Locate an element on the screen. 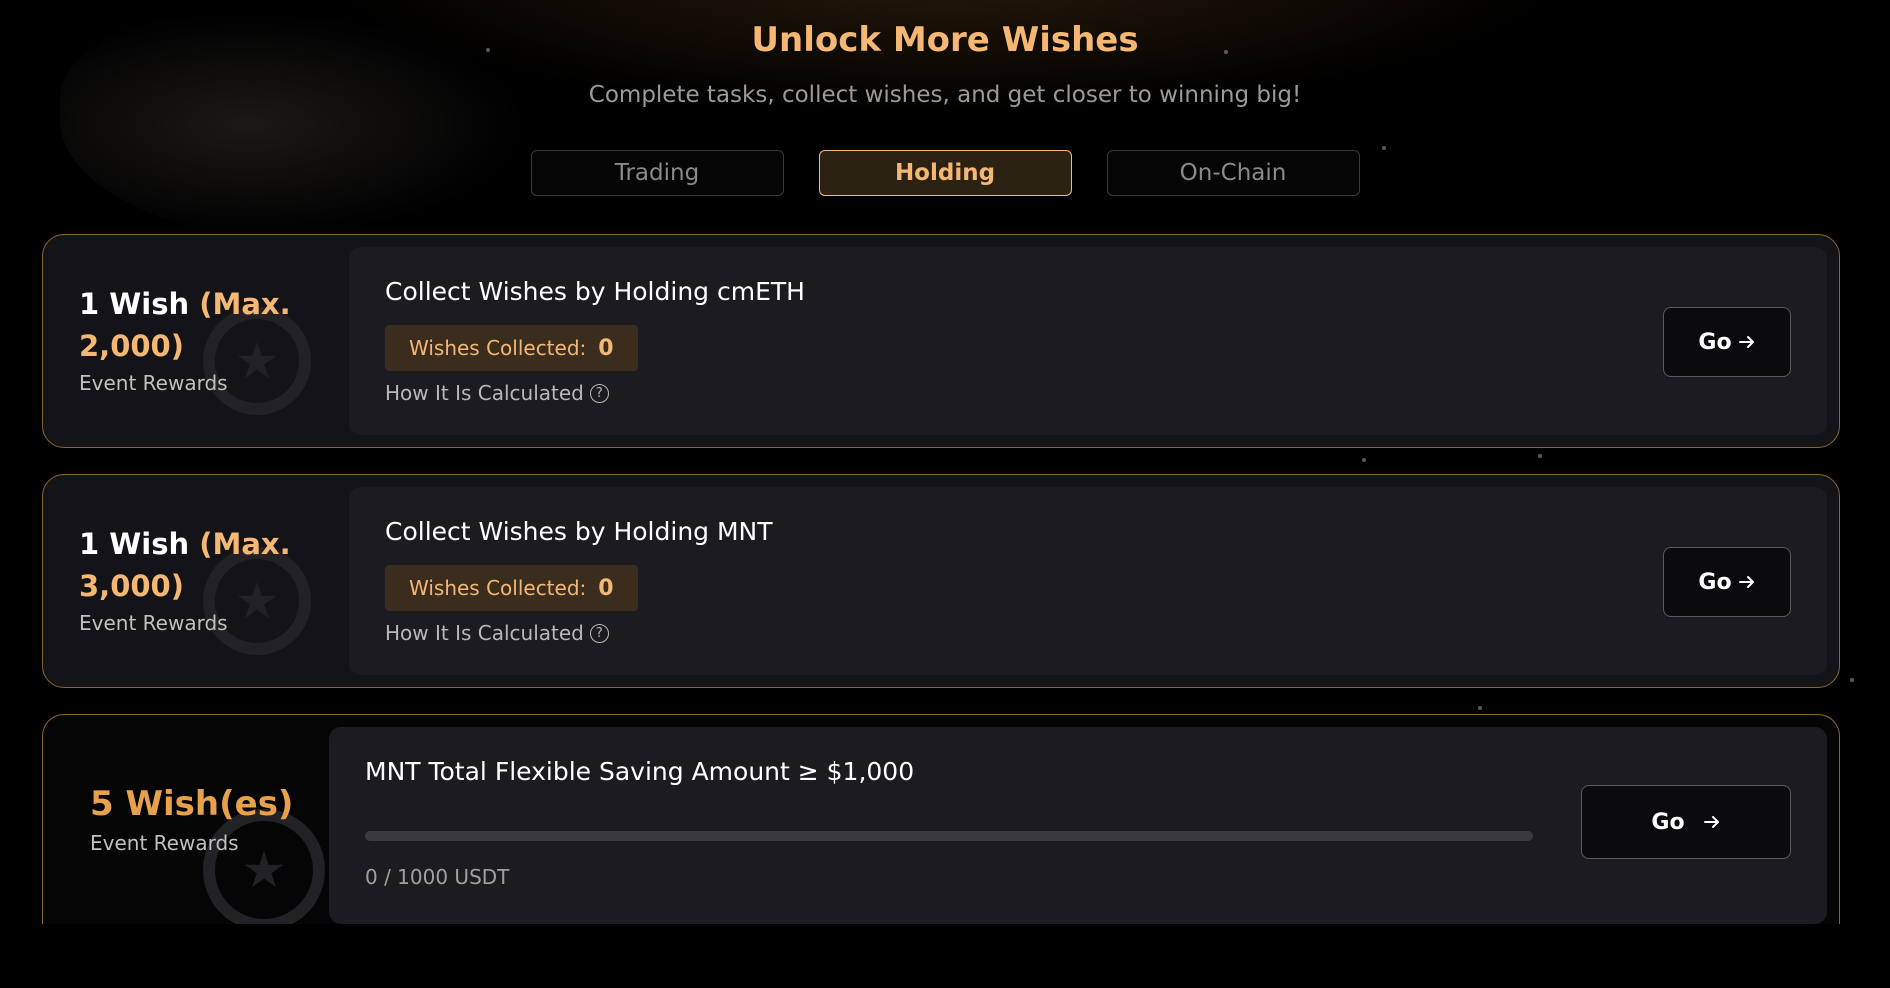 The width and height of the screenshot is (1890, 988). reward-amount: 1 Wish (Max. 3,000) is located at coordinates (199, 565).